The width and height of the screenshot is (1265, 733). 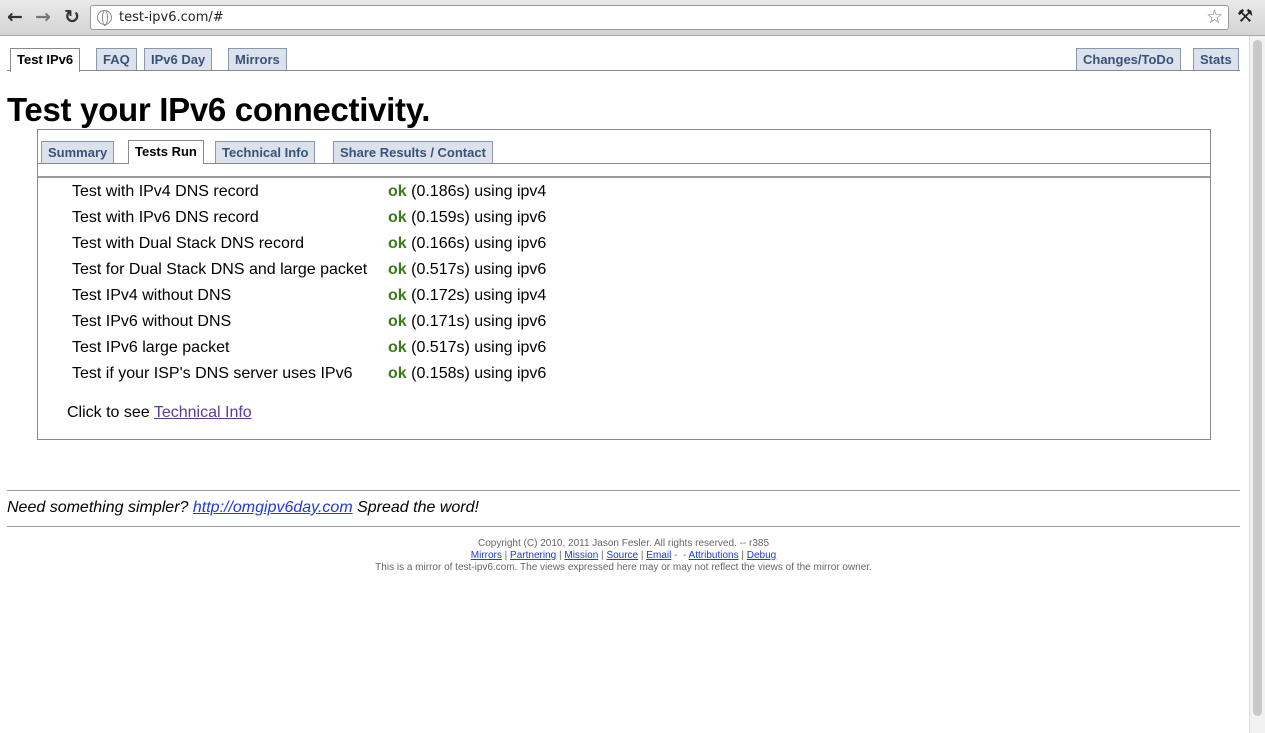 I want to click on test-result: ok (0.158s) using ipv6, so click(x=467, y=374).